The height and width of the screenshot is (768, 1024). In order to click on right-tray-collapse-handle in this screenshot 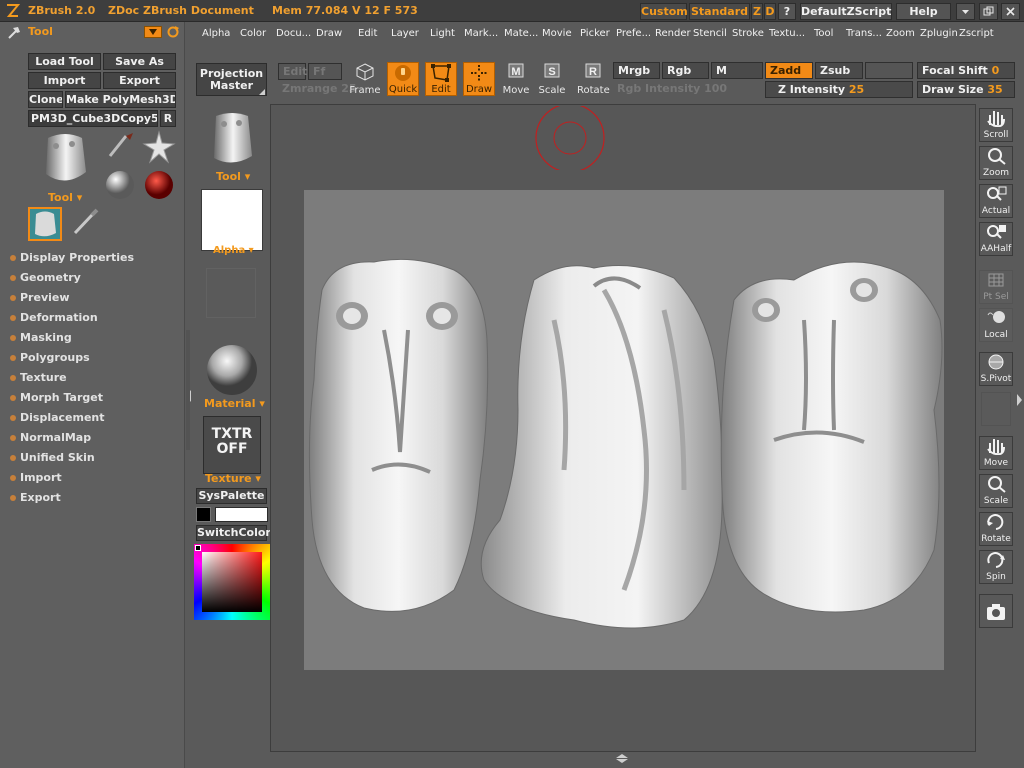, I will do `click(1019, 400)`.